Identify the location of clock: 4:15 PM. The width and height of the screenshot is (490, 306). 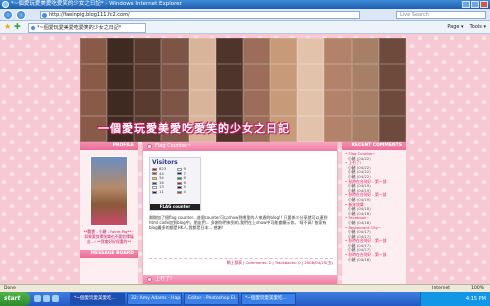
(475, 299).